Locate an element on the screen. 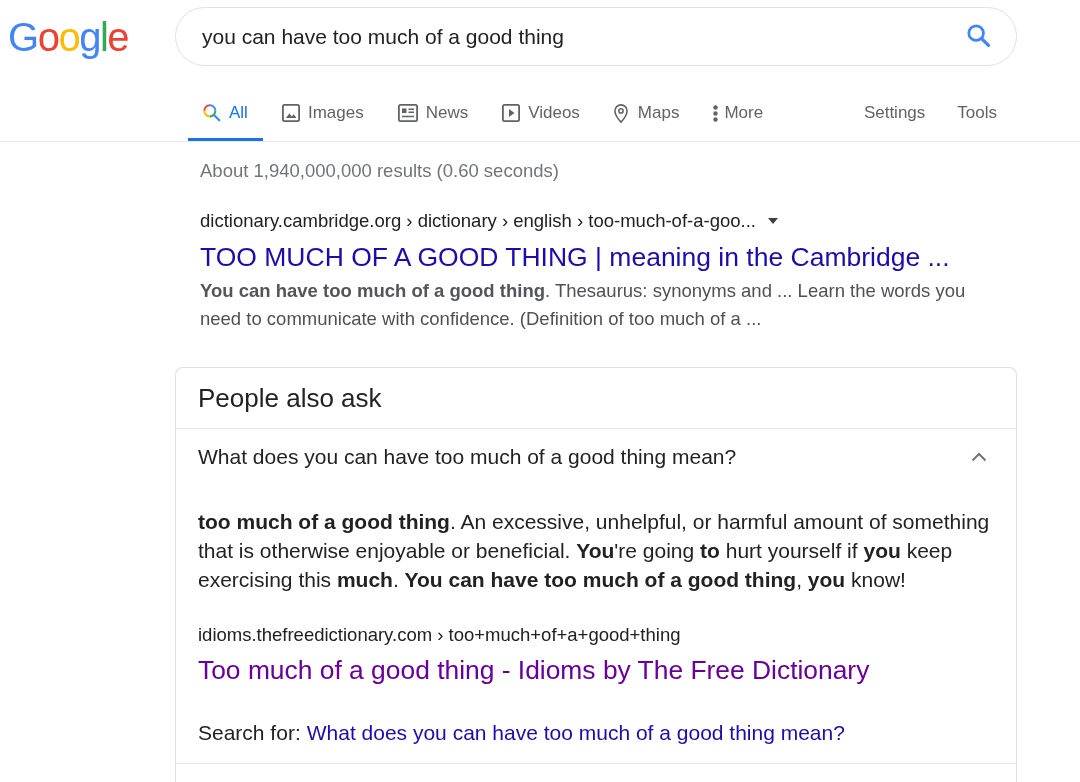  tab: Videos is located at coordinates (541, 113).